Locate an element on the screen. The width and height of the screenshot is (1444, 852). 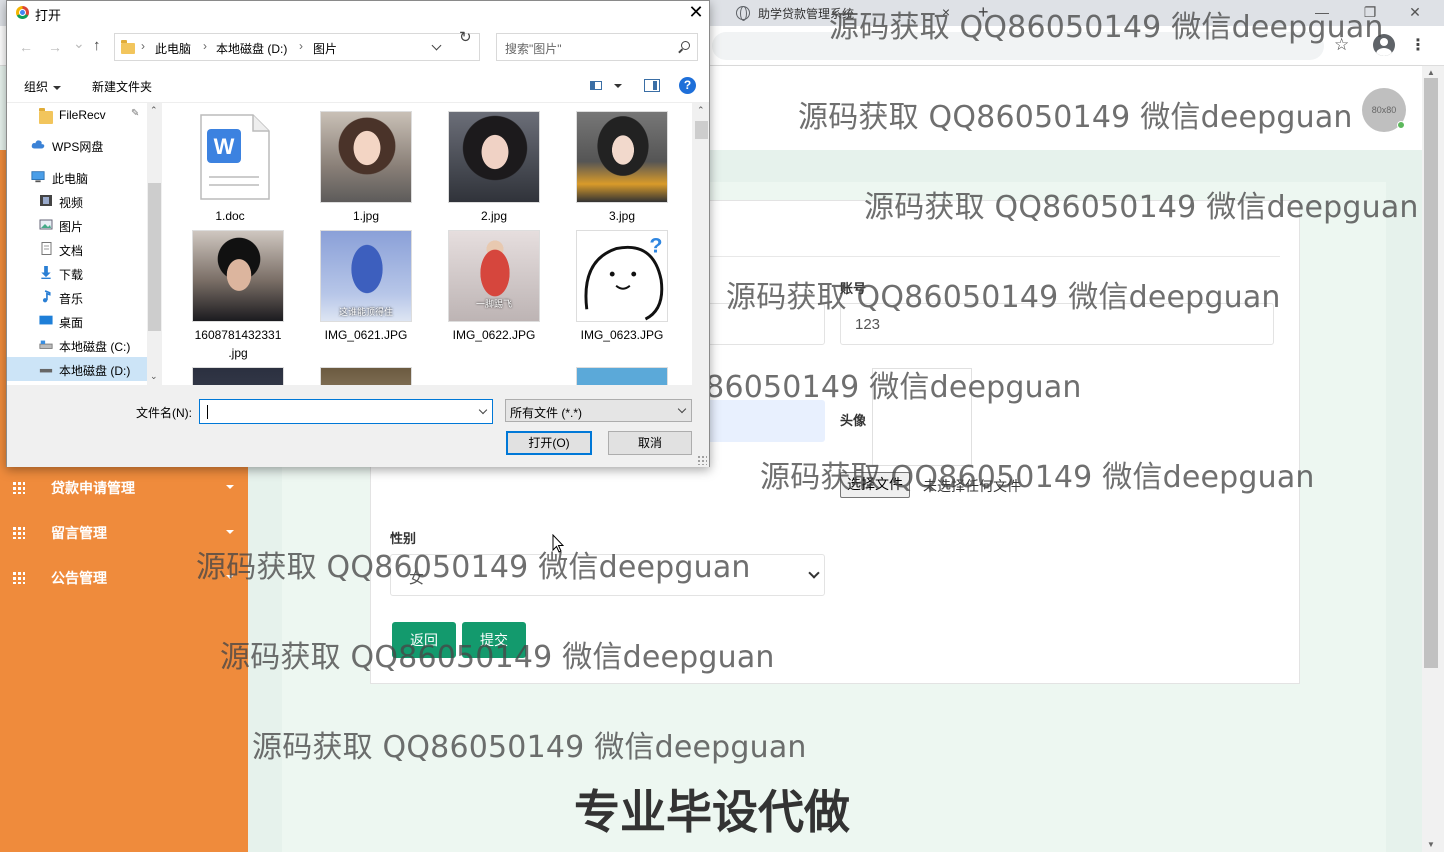
nav-item-filerecv: FileRecv ✎ is located at coordinates (77, 115).